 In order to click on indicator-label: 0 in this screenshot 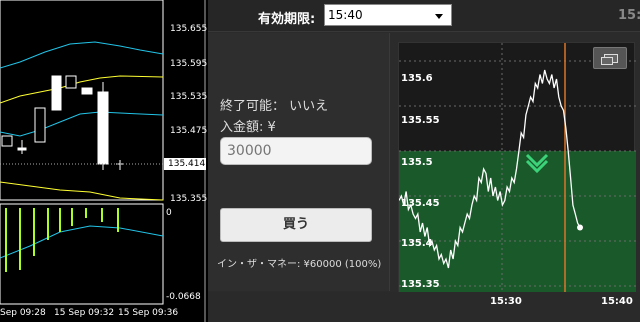, I will do `click(169, 213)`.